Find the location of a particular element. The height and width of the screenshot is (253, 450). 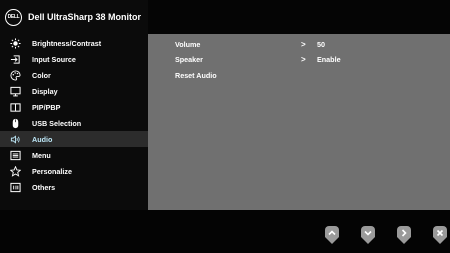

dell-logo: DELL is located at coordinates (13, 17).